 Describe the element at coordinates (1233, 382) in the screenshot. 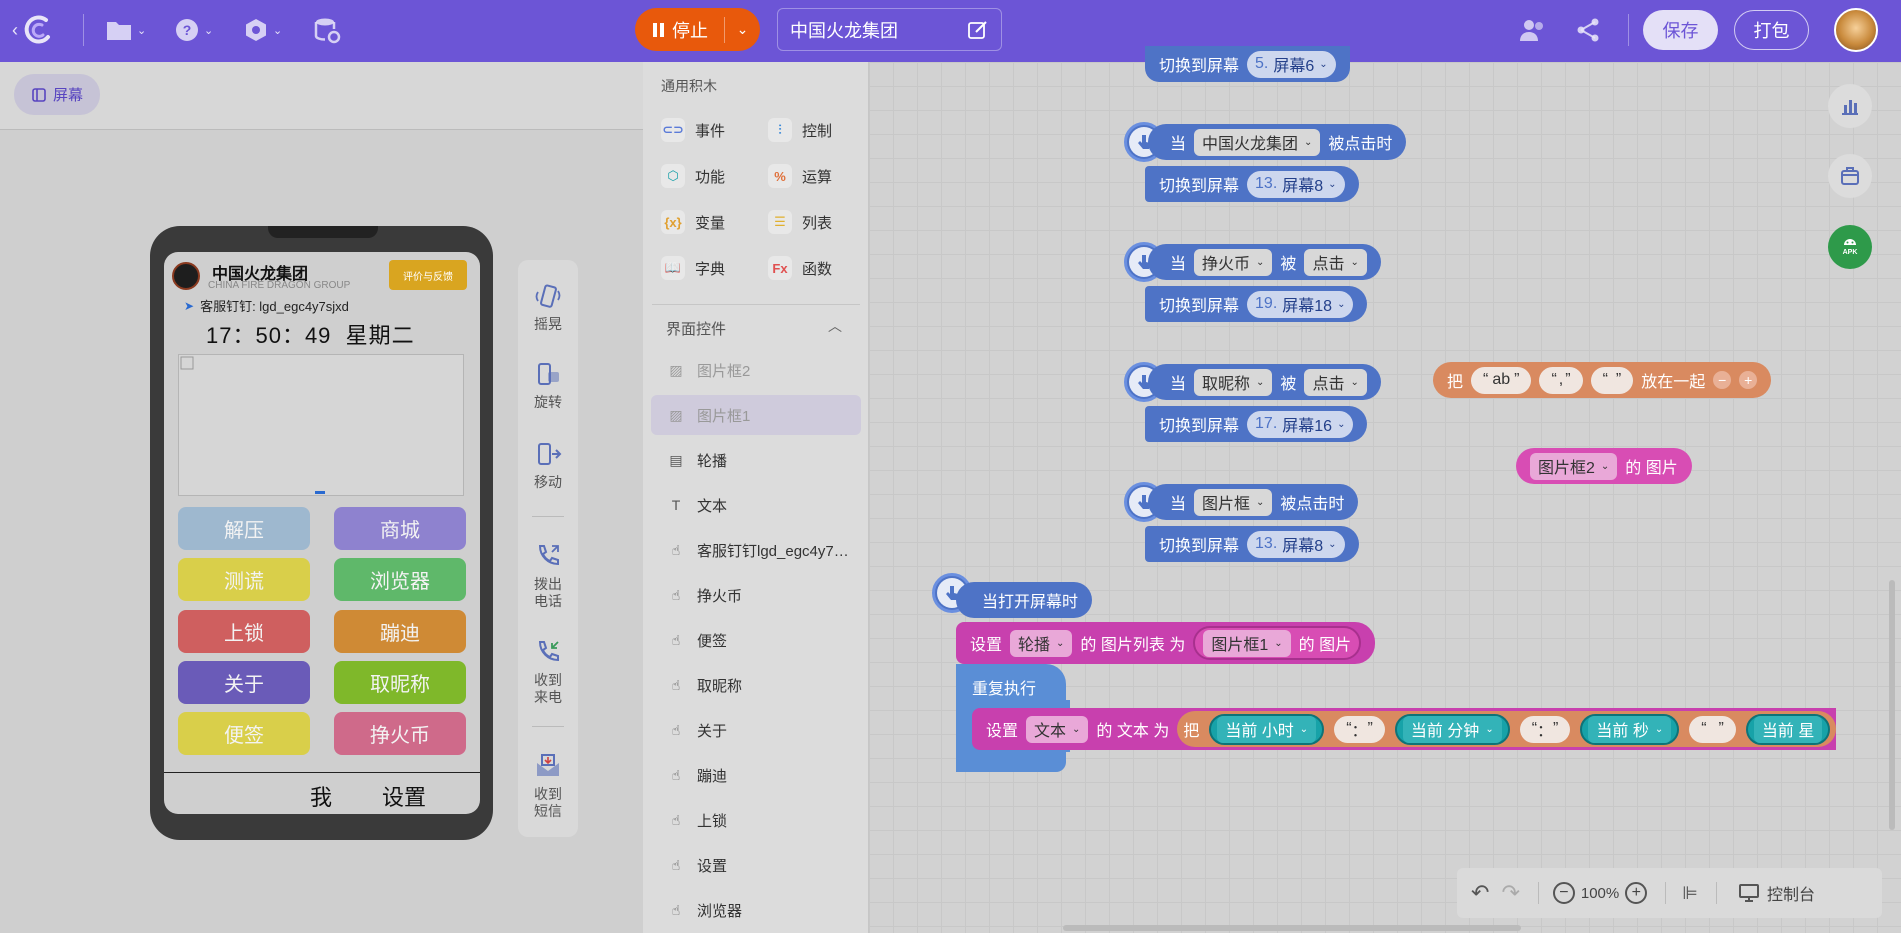

I see `component-dropdown: 取昵称 ⌄` at that location.